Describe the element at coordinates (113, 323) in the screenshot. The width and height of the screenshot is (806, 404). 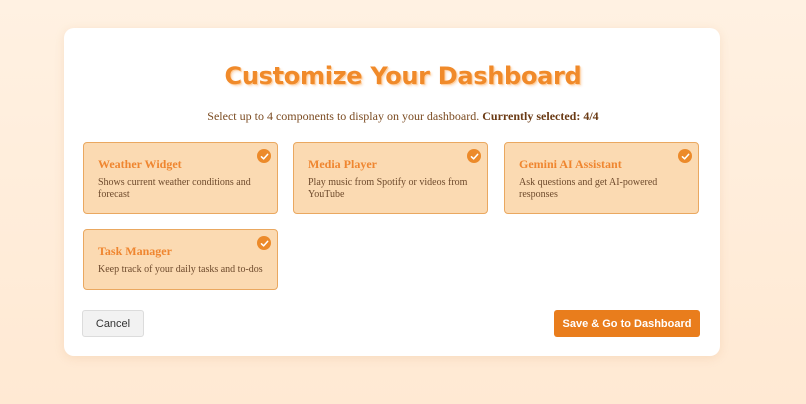
I see `cancel-button: Cancel` at that location.